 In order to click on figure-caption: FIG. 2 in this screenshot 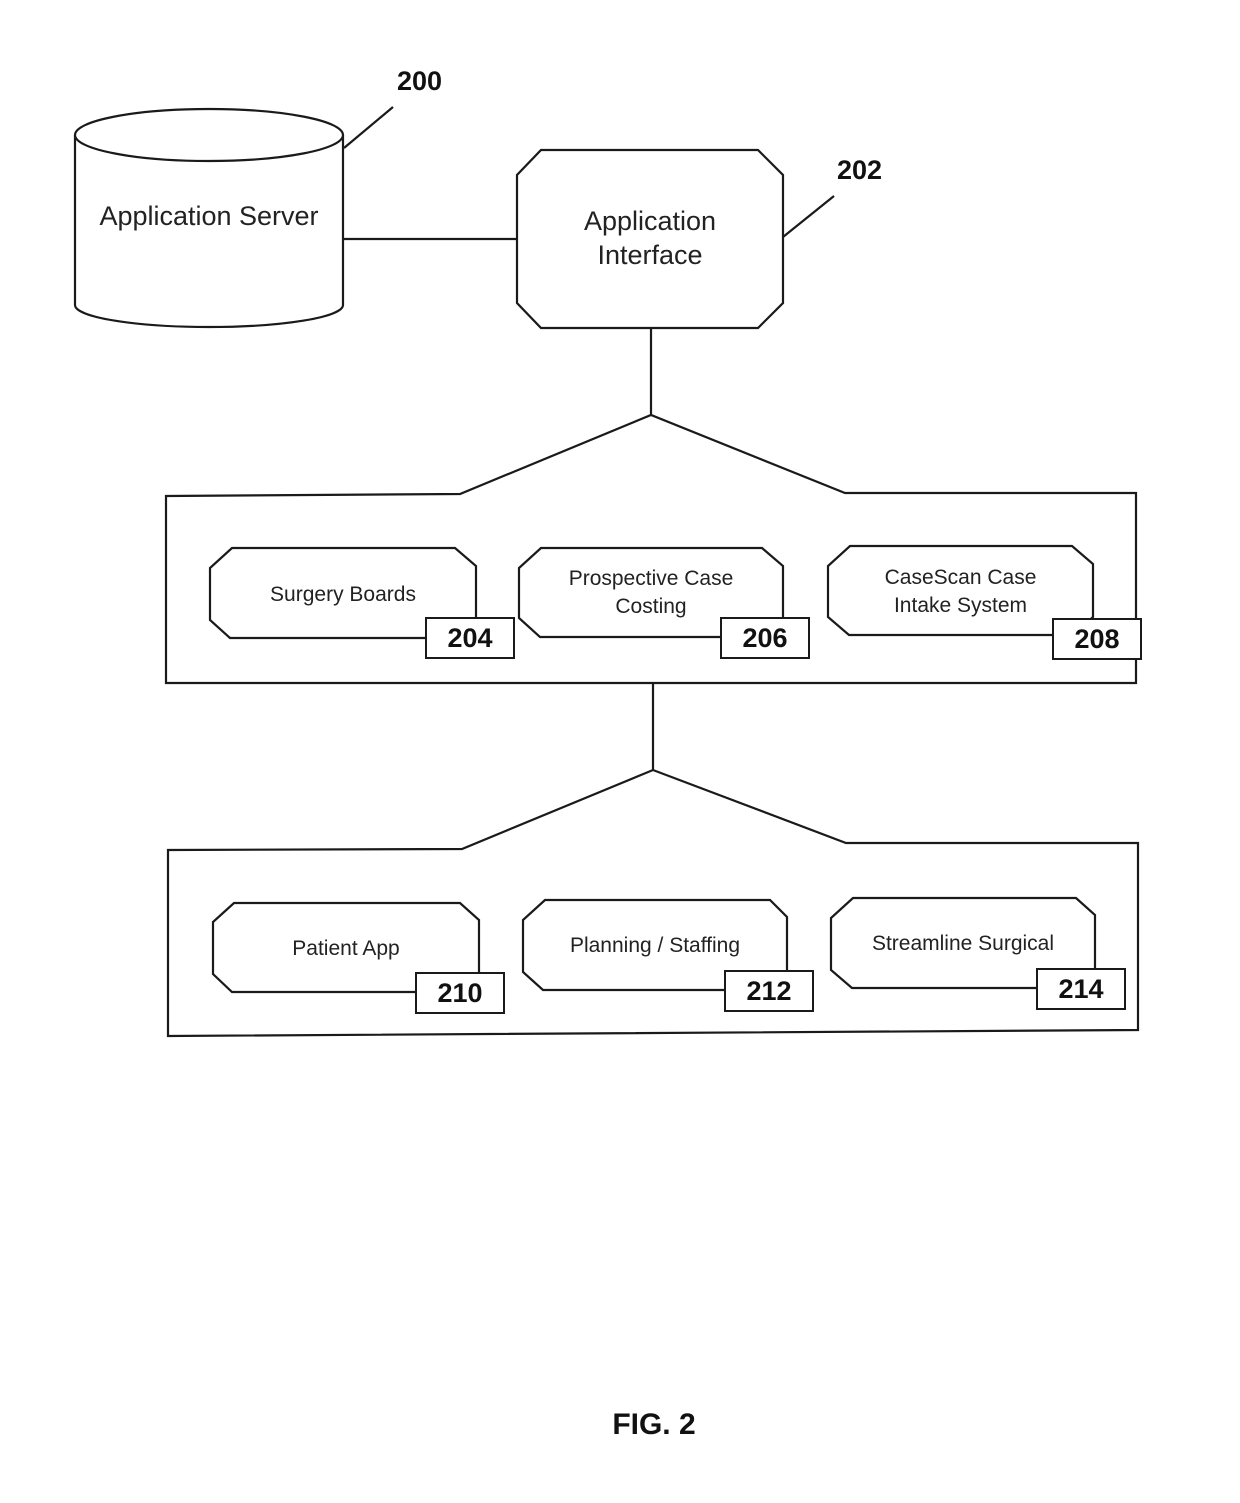, I will do `click(654, 1424)`.